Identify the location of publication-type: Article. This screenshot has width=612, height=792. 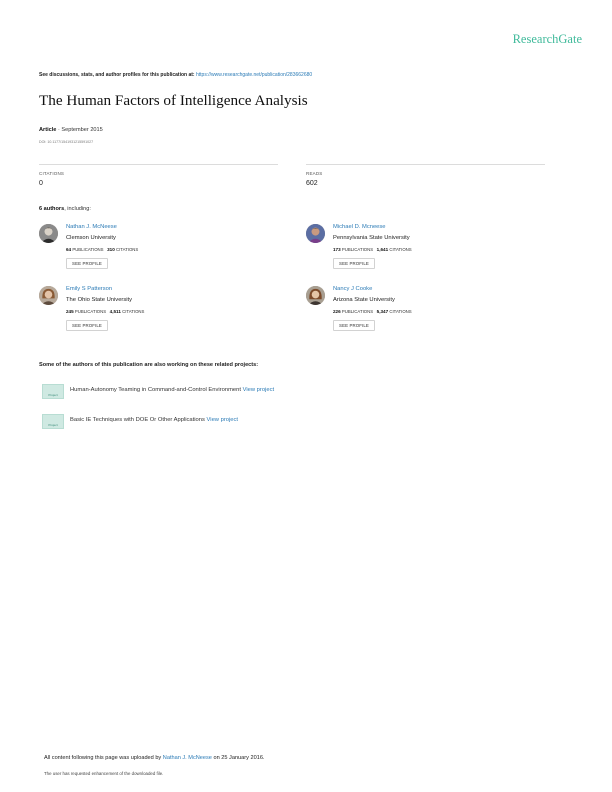
(48, 130).